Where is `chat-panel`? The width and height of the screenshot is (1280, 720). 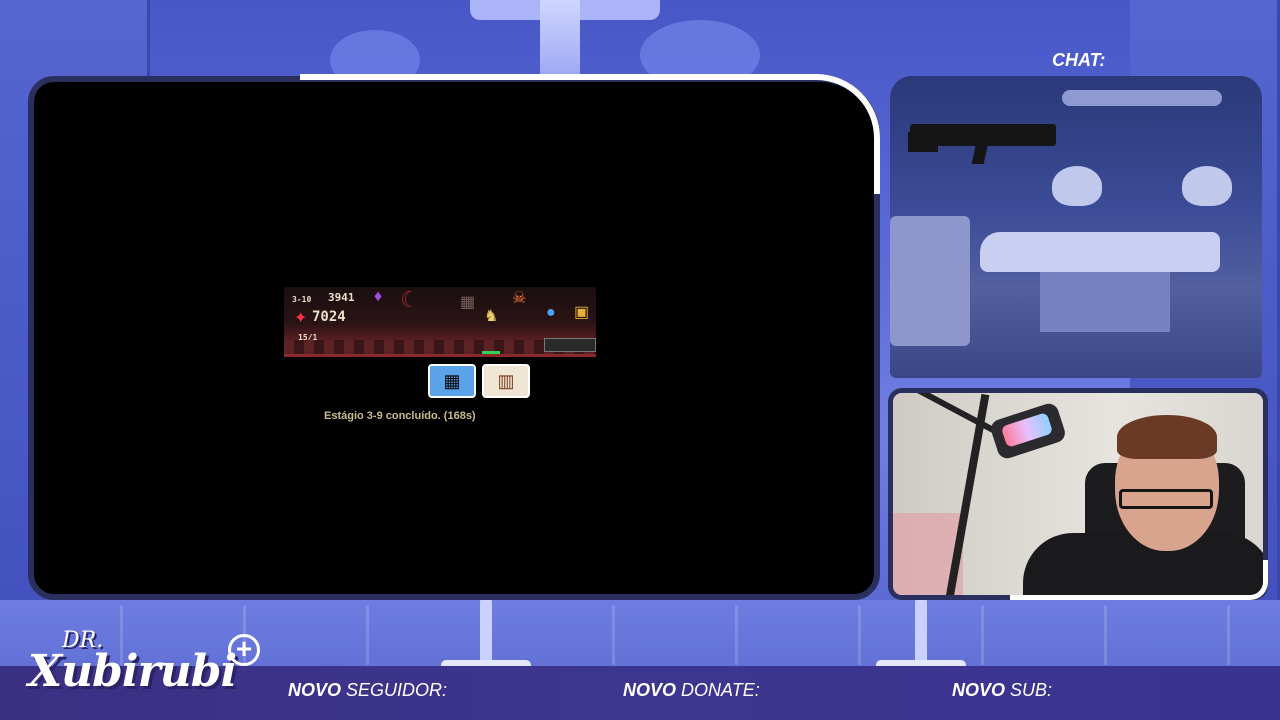
chat-panel is located at coordinates (1076, 227).